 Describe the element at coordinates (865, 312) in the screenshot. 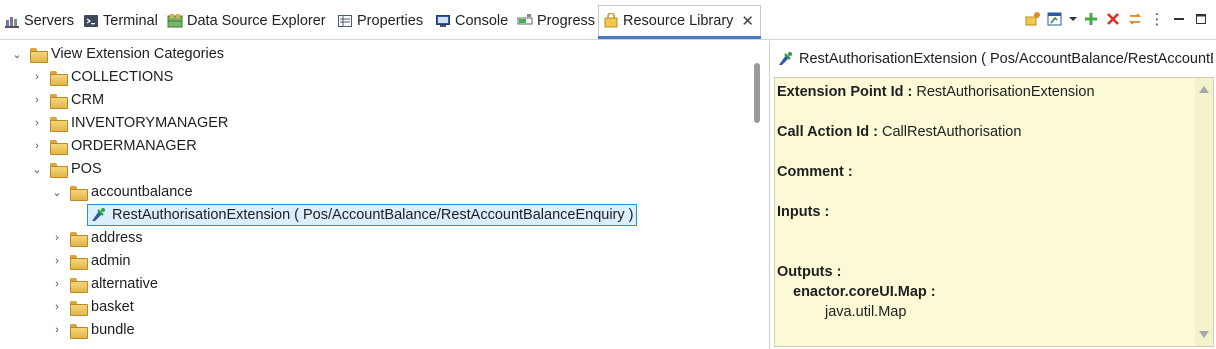

I see `output-type-row: java.util.Map` at that location.